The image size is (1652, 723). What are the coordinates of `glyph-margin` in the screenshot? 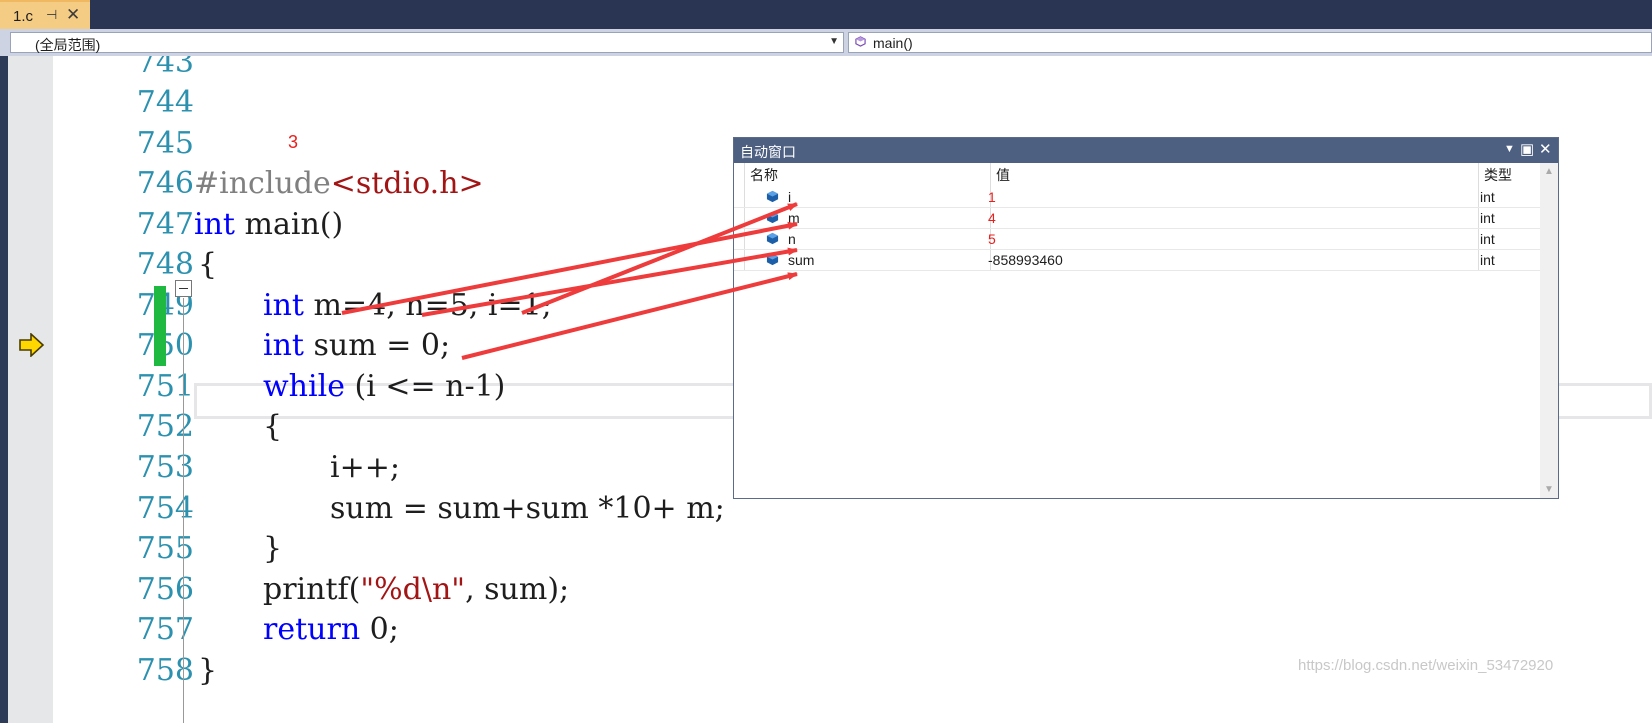 It's located at (30, 389).